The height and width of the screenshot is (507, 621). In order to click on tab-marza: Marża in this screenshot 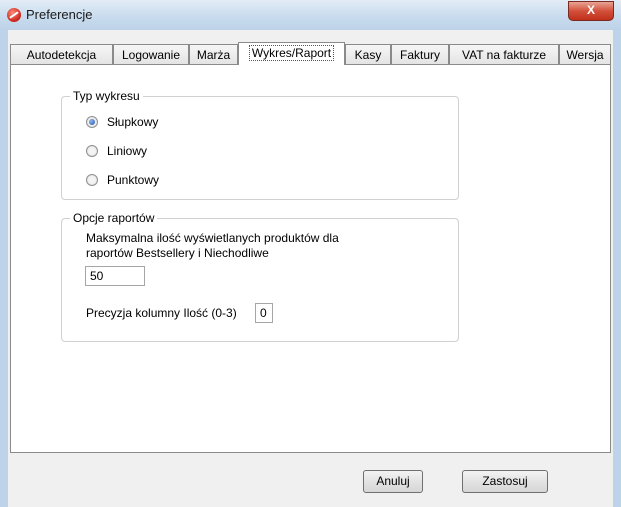, I will do `click(213, 54)`.